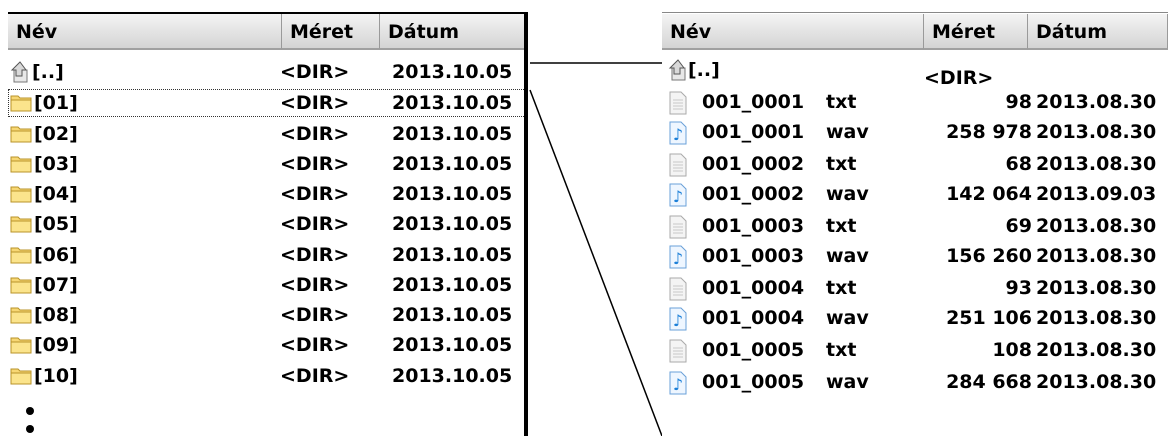 This screenshot has height=436, width=1168. I want to click on file-size: 258 978, so click(989, 132).